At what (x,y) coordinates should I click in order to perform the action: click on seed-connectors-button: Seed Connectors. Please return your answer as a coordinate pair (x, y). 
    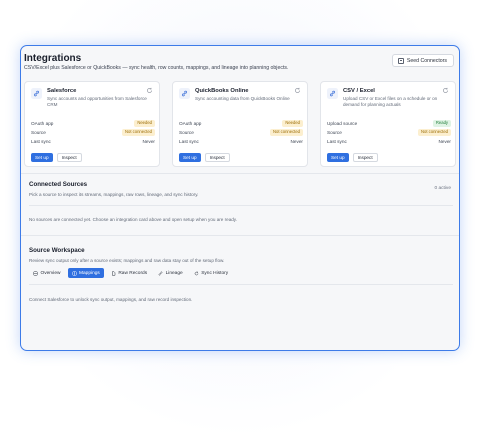
    Looking at the image, I should click on (422, 60).